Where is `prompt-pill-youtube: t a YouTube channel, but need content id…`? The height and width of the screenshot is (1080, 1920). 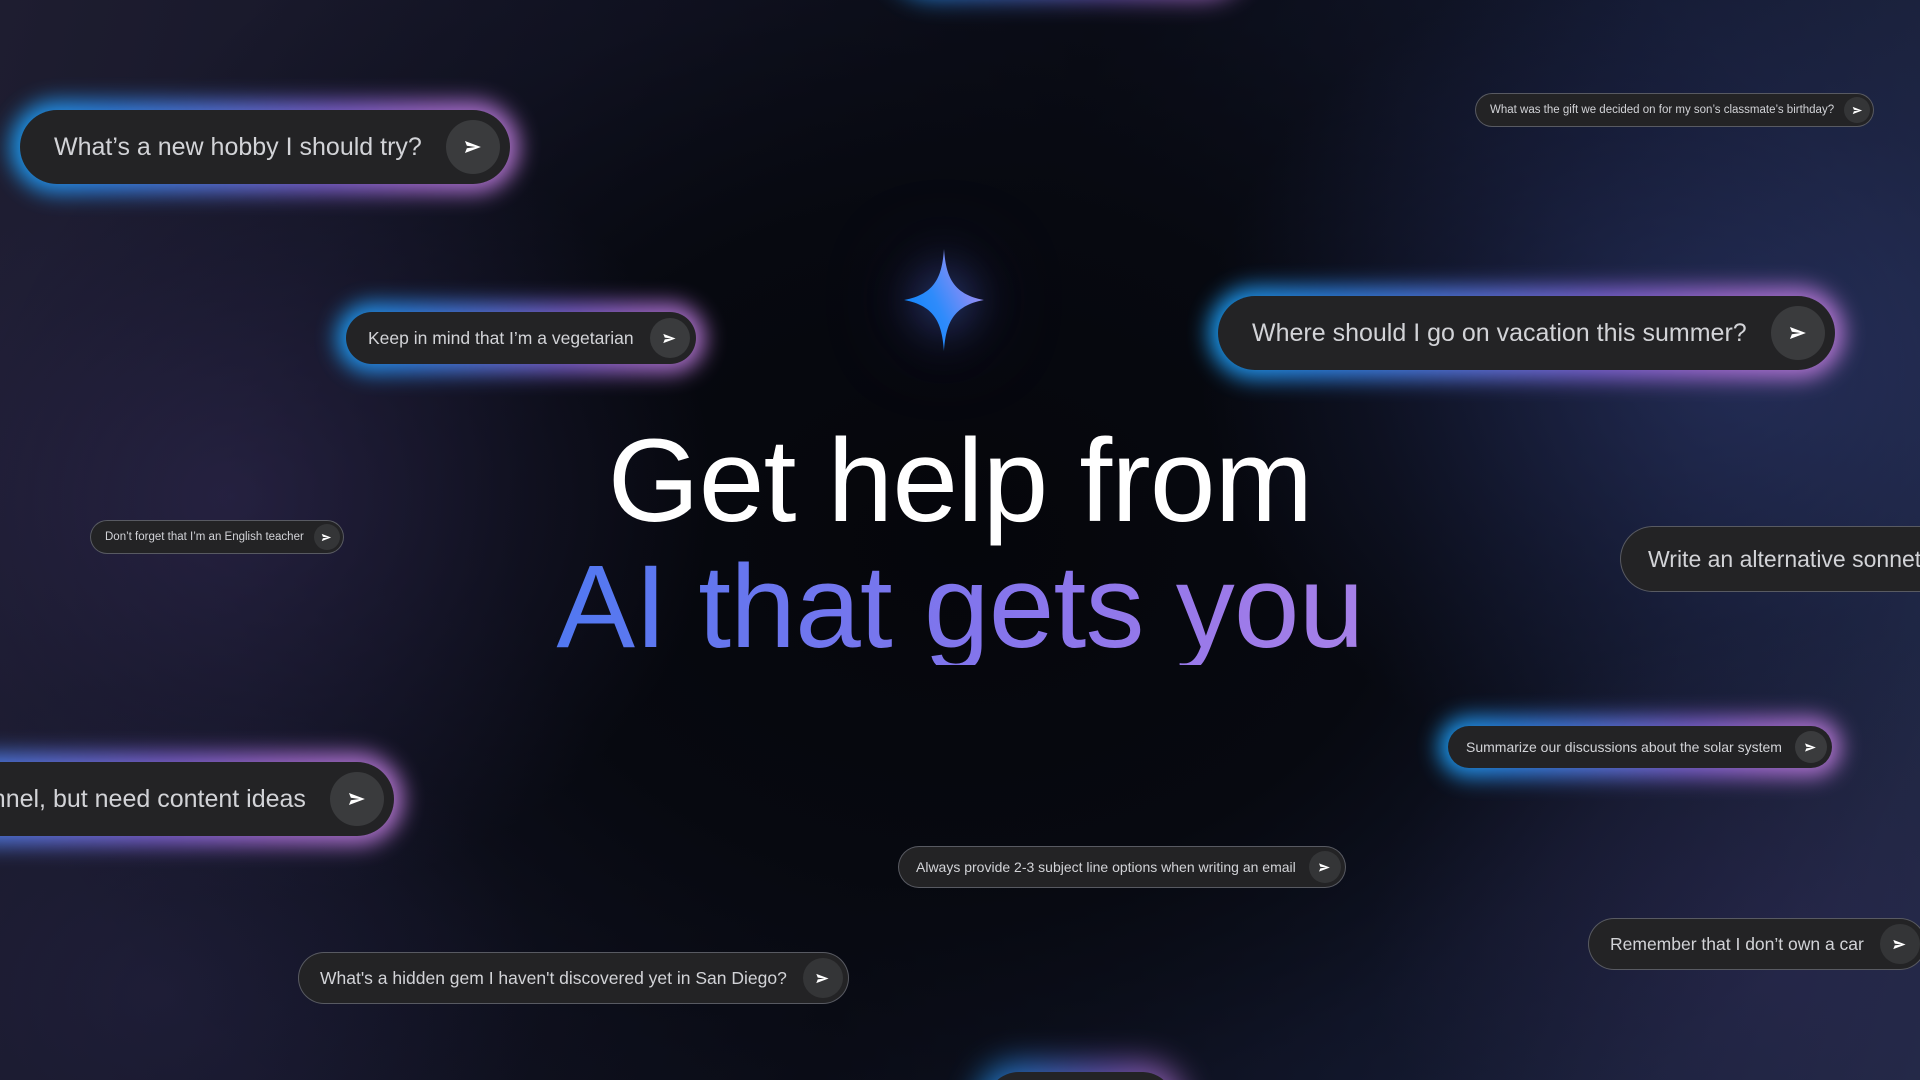 prompt-pill-youtube: t a YouTube channel, but need content id… is located at coordinates (201, 799).